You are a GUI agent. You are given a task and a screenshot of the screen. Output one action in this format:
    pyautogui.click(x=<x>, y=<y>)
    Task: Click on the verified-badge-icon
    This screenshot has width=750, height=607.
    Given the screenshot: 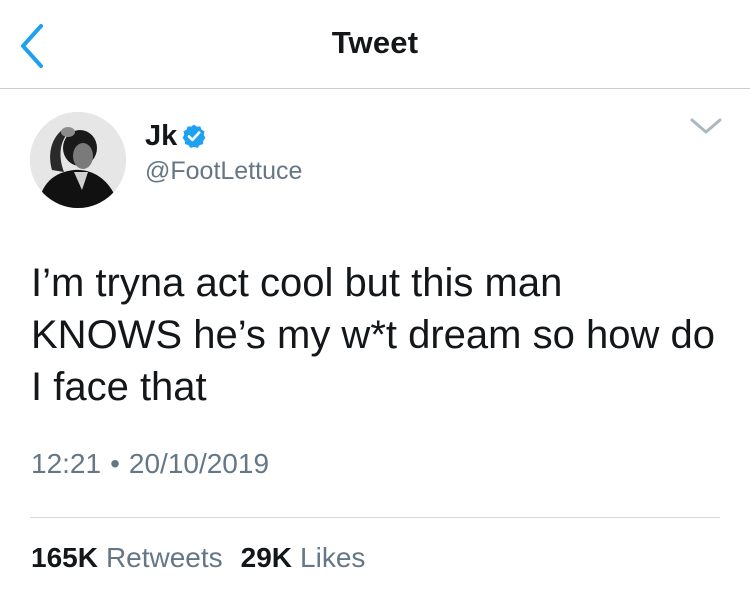 What is the action you would take?
    pyautogui.click(x=194, y=136)
    